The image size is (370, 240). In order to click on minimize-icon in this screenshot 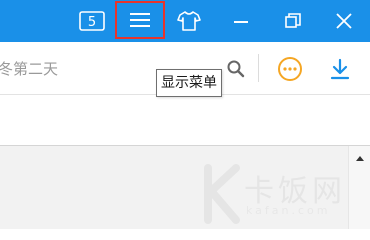, I will do `click(241, 22)`.